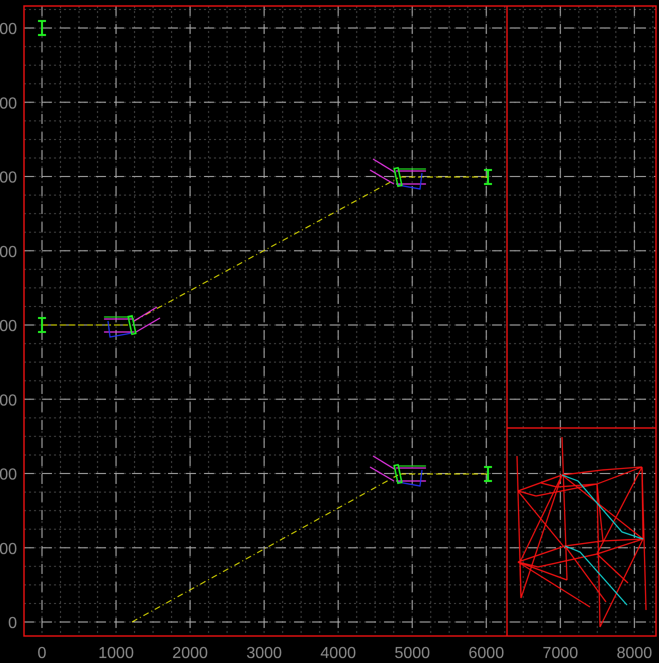  Describe the element at coordinates (264, 653) in the screenshot. I see `axis-label: 3000` at that location.